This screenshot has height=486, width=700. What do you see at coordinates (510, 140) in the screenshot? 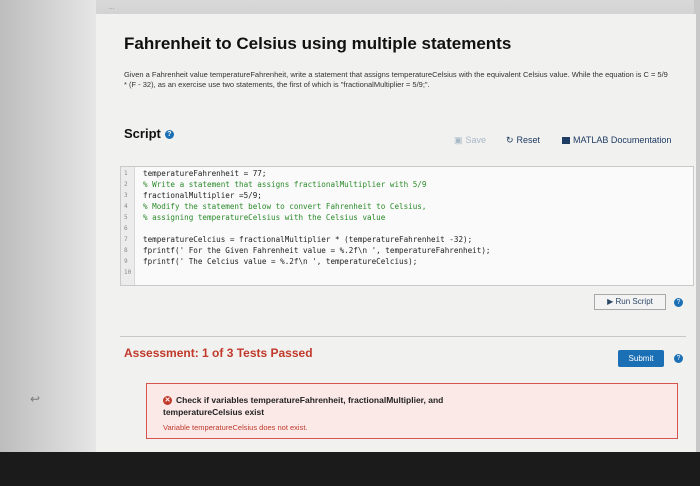
I see `reset-icon: ↻` at bounding box center [510, 140].